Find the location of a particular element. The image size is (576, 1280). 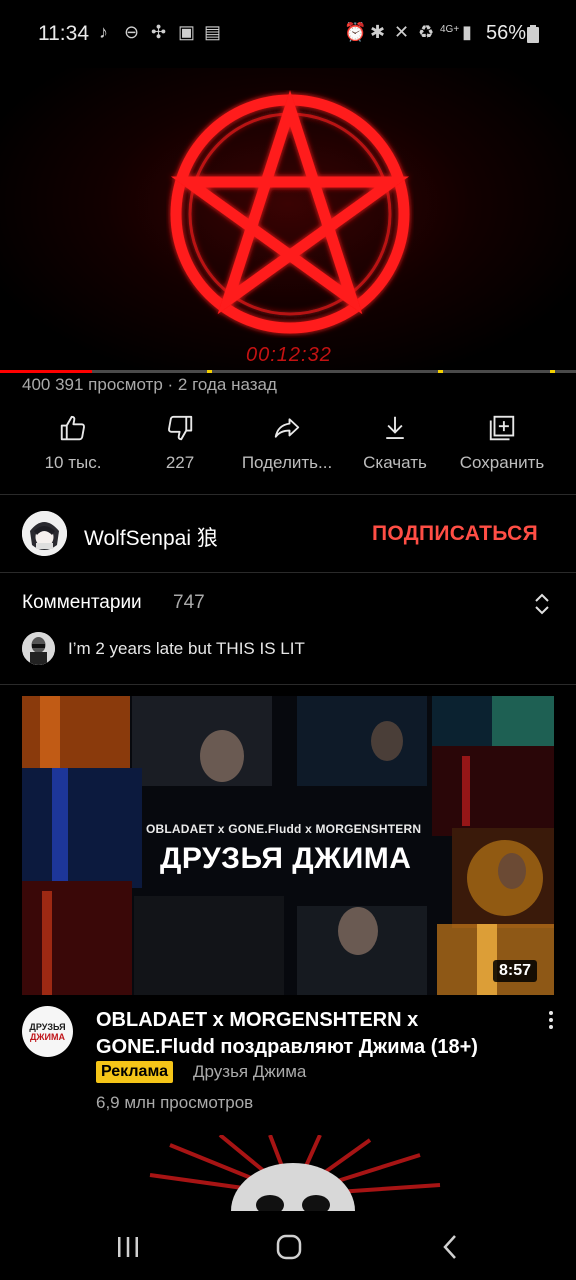

logo-text-line2: ДЖИМА is located at coordinates (47, 1037).